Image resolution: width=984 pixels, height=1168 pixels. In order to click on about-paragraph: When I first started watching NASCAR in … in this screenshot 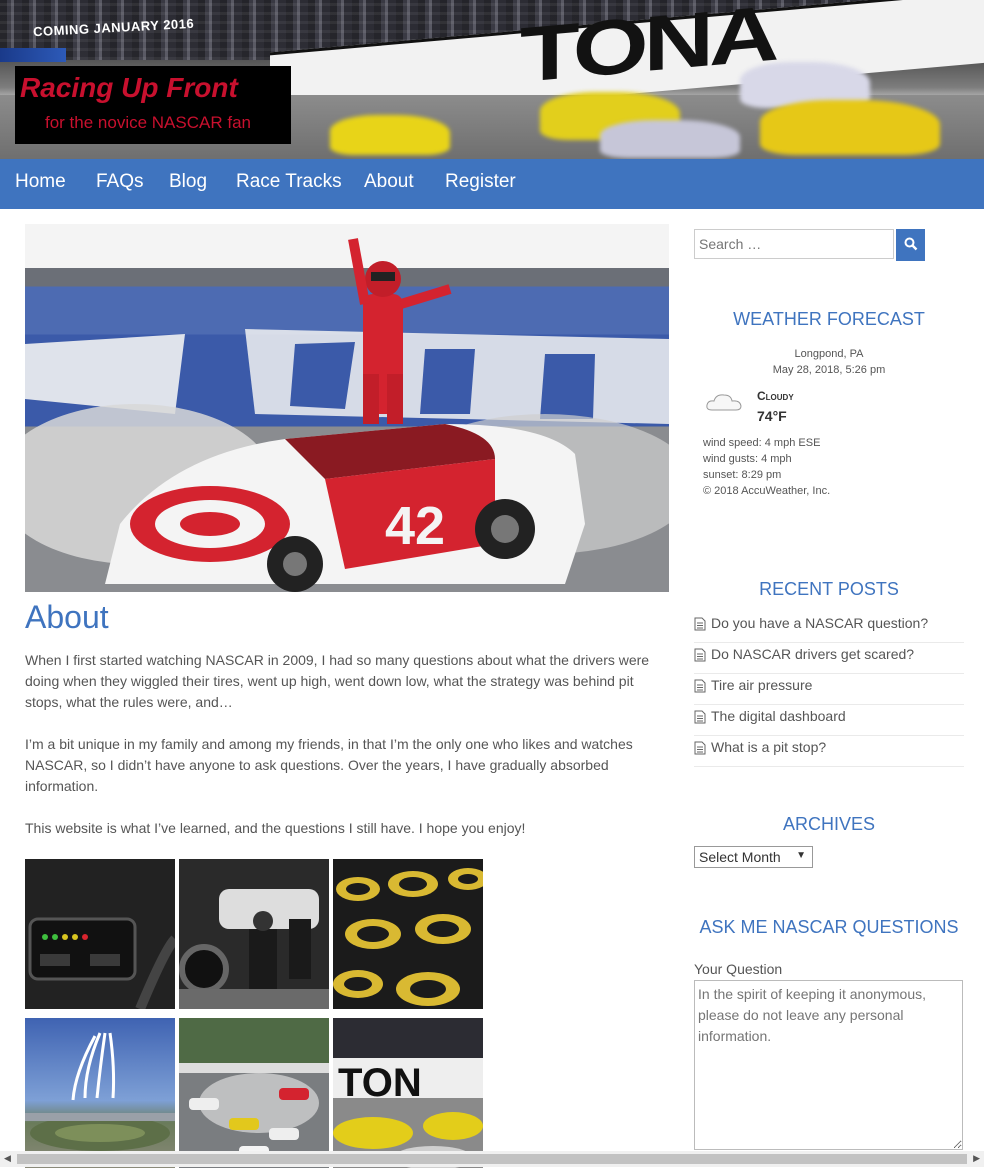, I will do `click(337, 681)`.